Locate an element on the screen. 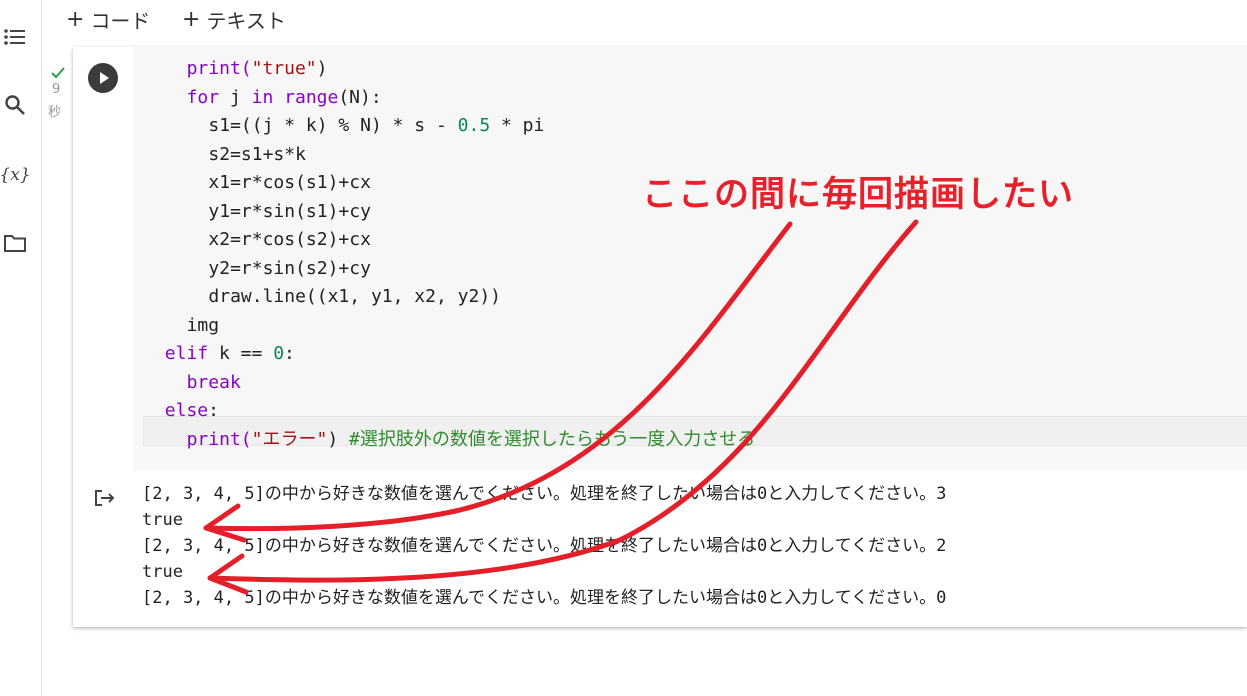 Image resolution: width=1247 pixels, height=696 pixels. arrow-2-head is located at coordinates (228, 574).